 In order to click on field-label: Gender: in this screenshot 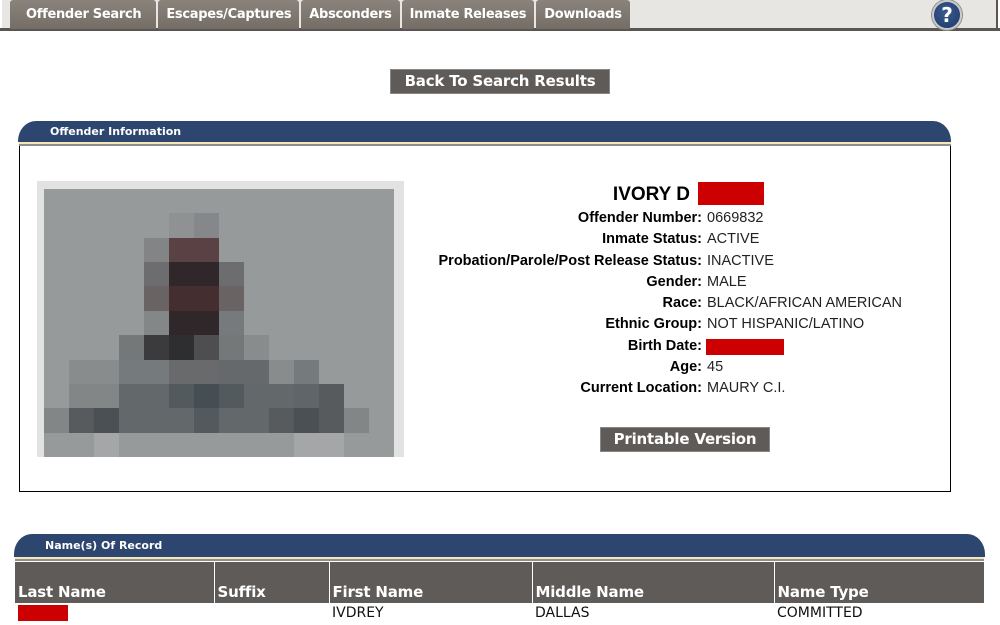, I will do `click(674, 281)`.